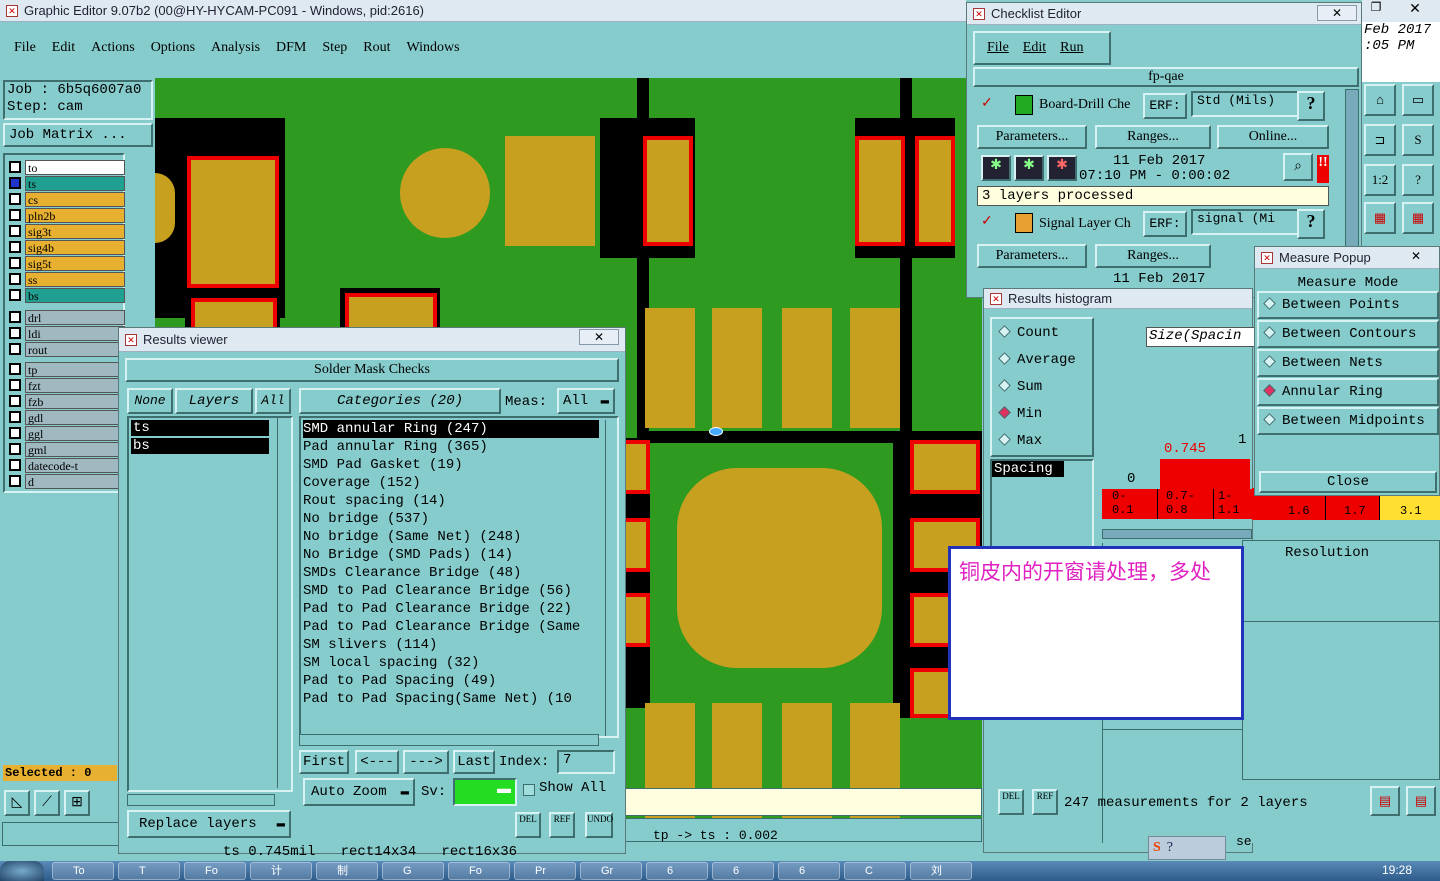 The image size is (1440, 881). Describe the element at coordinates (283, 603) in the screenshot. I see `layer-list-scrollbar` at that location.